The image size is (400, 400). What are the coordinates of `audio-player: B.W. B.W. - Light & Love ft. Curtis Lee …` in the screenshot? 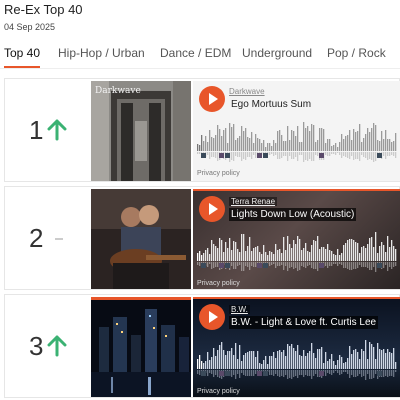 It's located at (296, 347).